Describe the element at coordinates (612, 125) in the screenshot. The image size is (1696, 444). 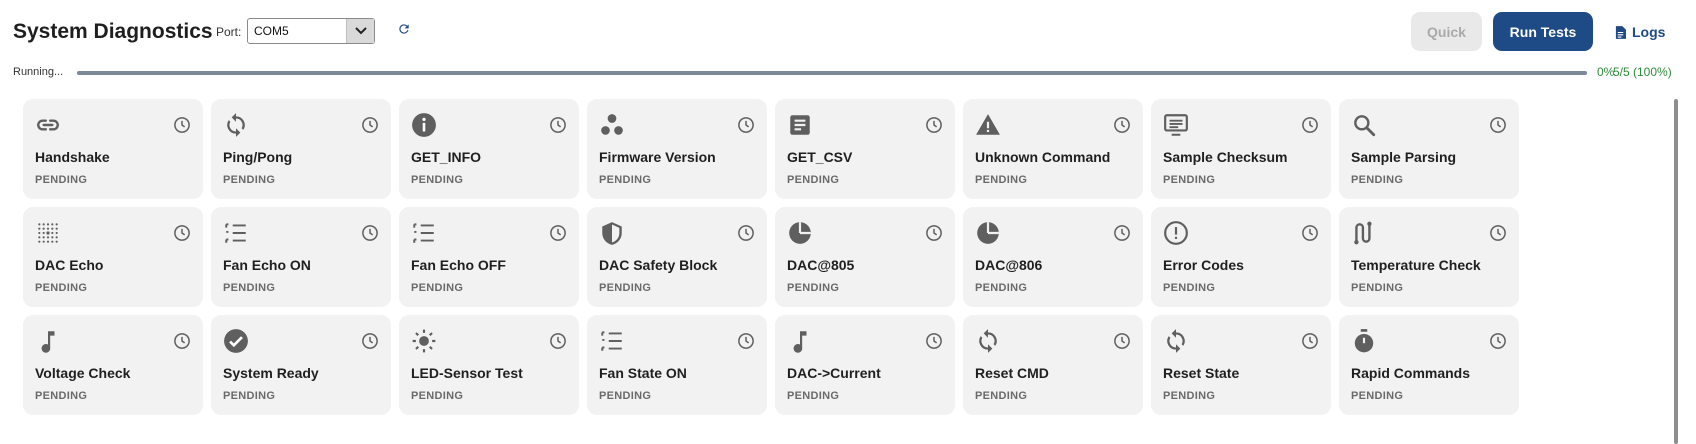
I see `cluster-icon` at that location.